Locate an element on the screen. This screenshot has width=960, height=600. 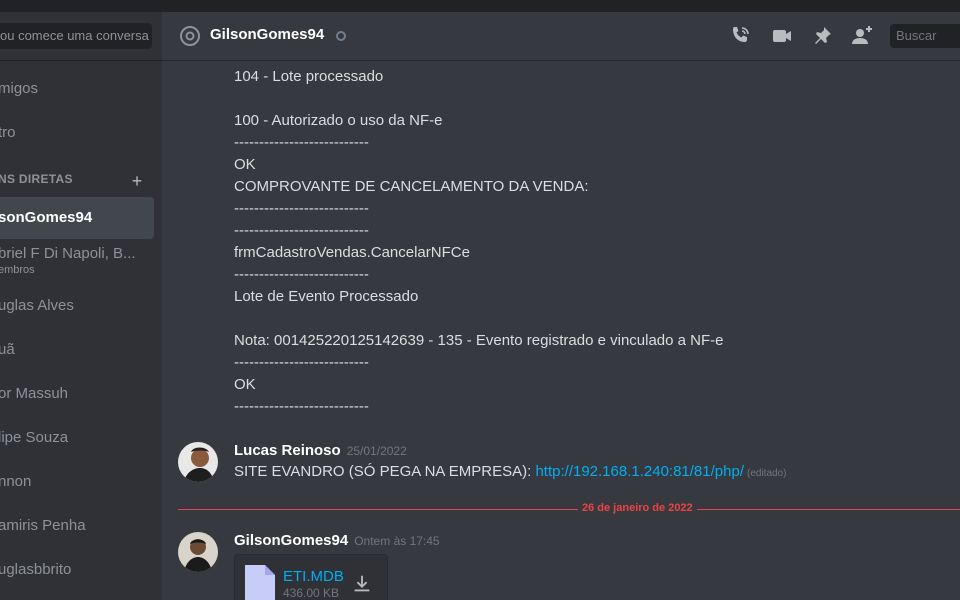
sidebar-search-area: ou comece uma conversa is located at coordinates (81, 36).